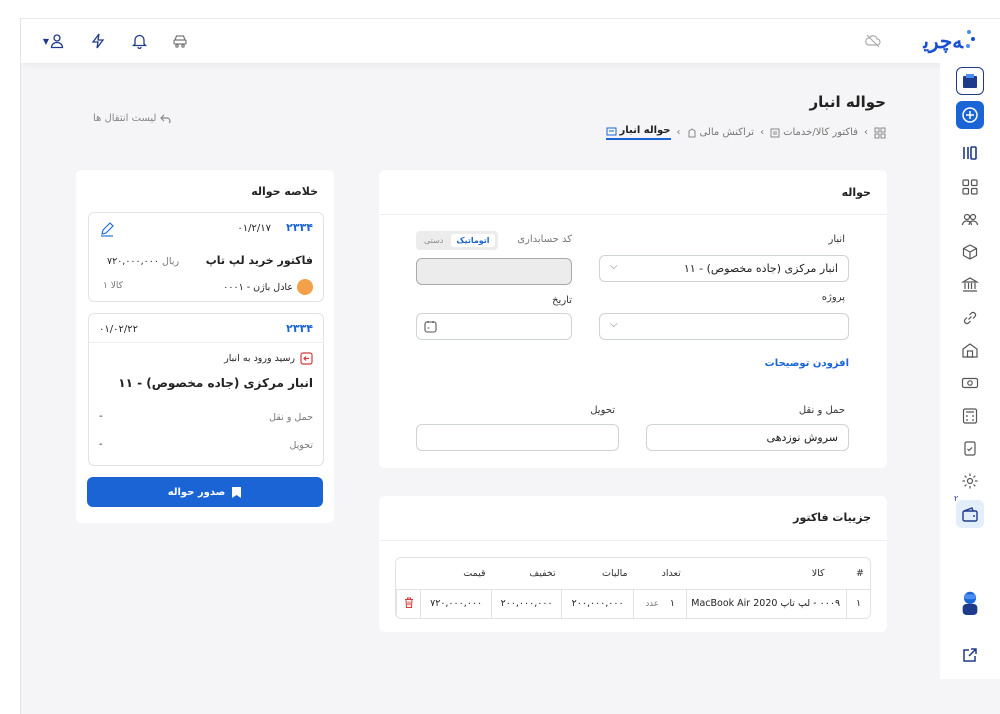 This screenshot has width=1000, height=714. Describe the element at coordinates (724, 268) in the screenshot. I see `warehouse-select: ۱۱ - انبار مرکزی (جاده مخصوص) ⌵` at that location.